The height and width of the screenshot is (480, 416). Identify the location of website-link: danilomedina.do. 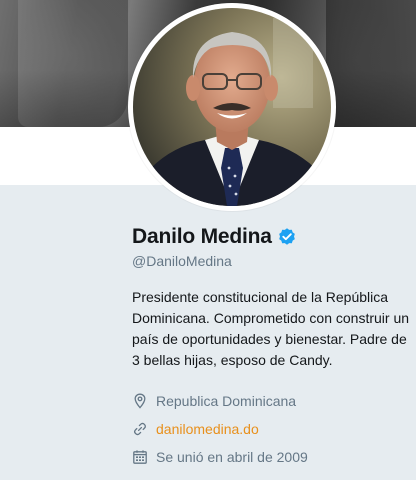
(207, 429).